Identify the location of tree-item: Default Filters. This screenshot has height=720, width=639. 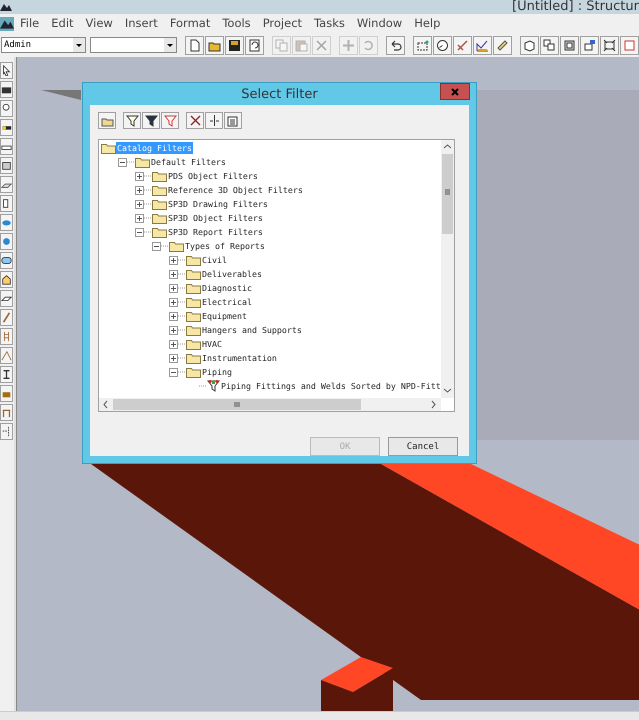
(188, 162).